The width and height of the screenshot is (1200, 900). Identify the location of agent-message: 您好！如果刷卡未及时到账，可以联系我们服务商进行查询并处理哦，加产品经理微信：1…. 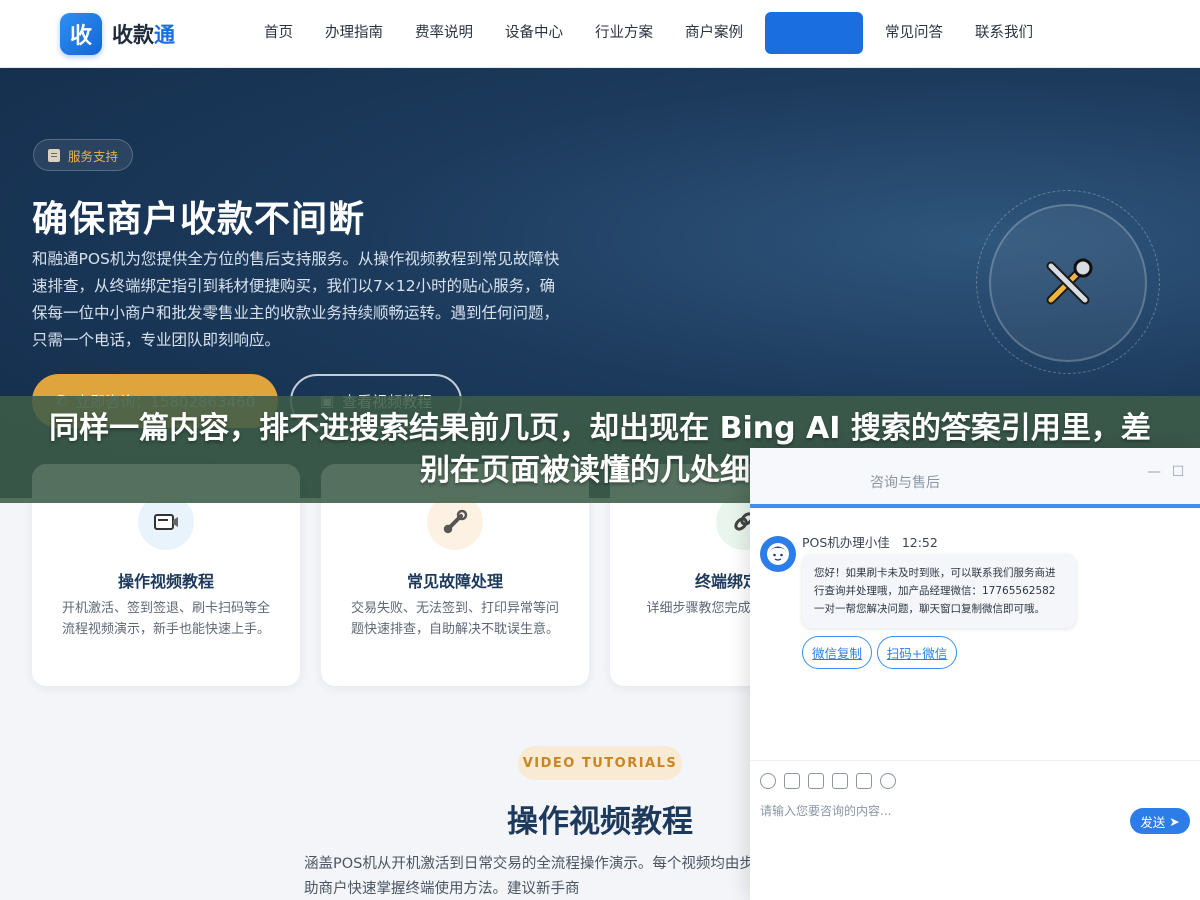
(939, 591).